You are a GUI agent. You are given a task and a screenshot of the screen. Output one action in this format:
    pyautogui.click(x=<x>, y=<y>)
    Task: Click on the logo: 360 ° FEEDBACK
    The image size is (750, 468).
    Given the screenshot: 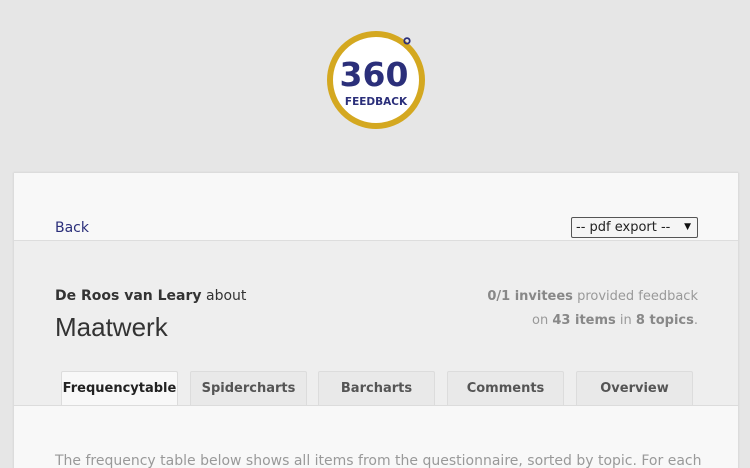 What is the action you would take?
    pyautogui.click(x=378, y=80)
    